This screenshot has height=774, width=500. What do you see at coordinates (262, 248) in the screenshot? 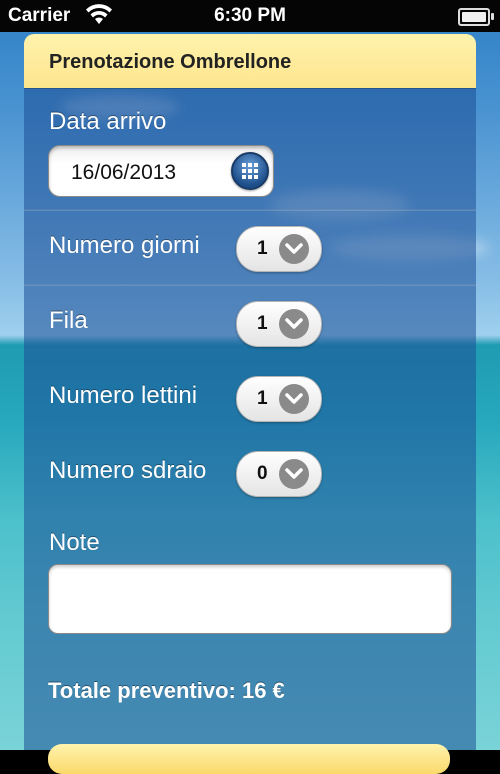
I see `days-value: 1` at bounding box center [262, 248].